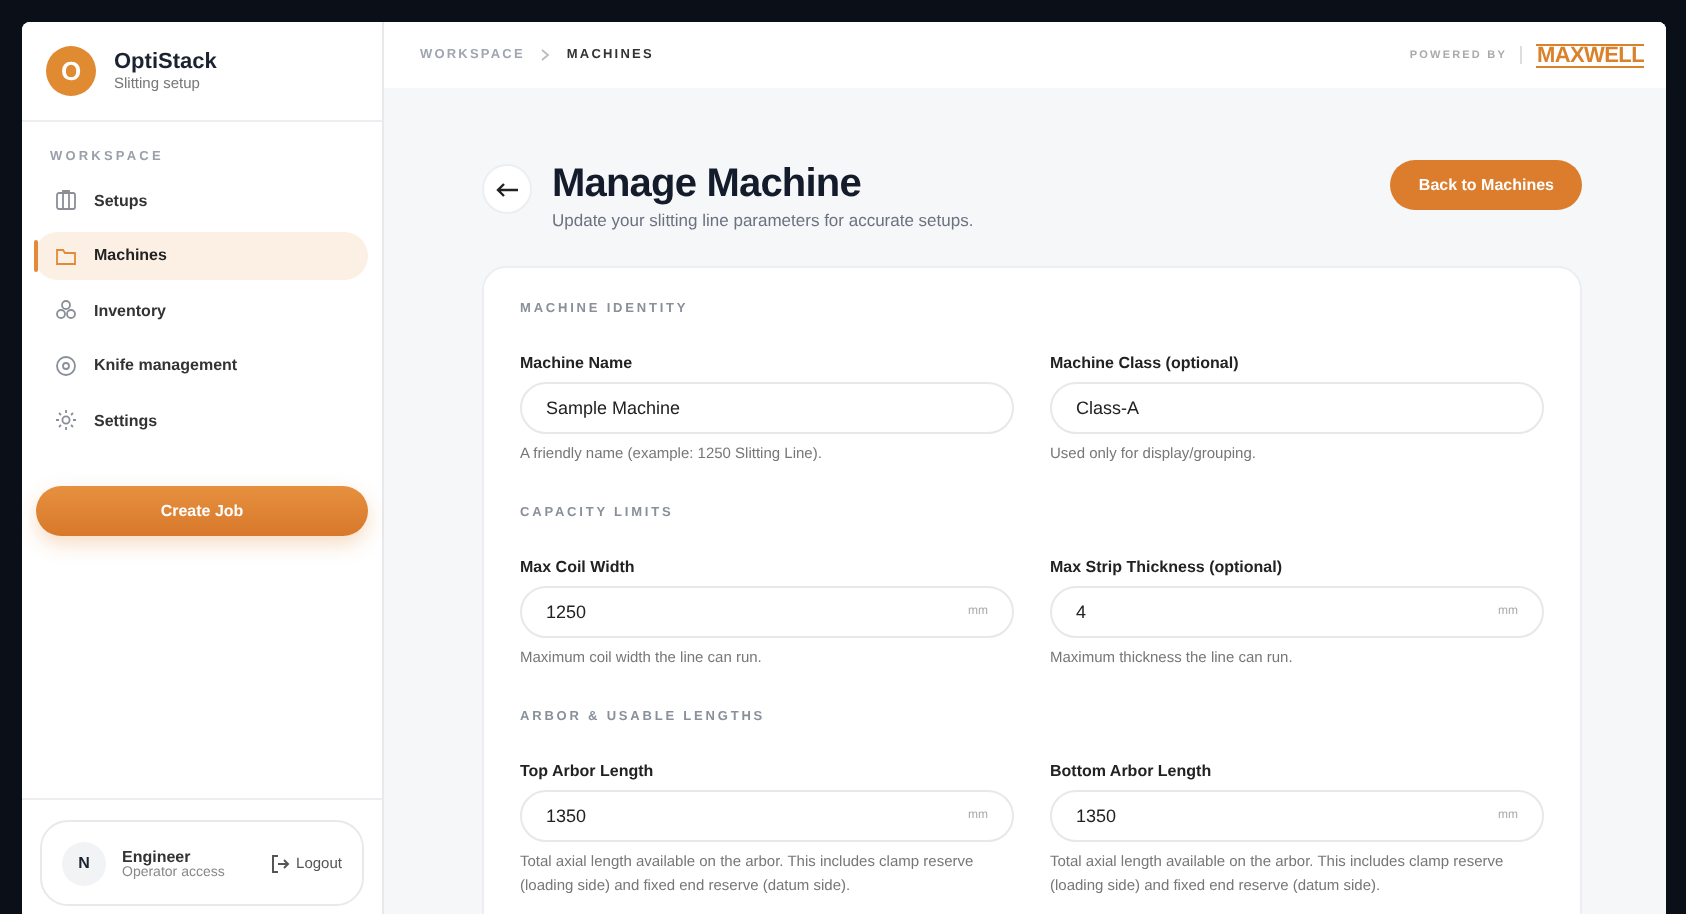 The image size is (1686, 914). What do you see at coordinates (588, 771) in the screenshot?
I see `field-label: Top Arbor Length` at bounding box center [588, 771].